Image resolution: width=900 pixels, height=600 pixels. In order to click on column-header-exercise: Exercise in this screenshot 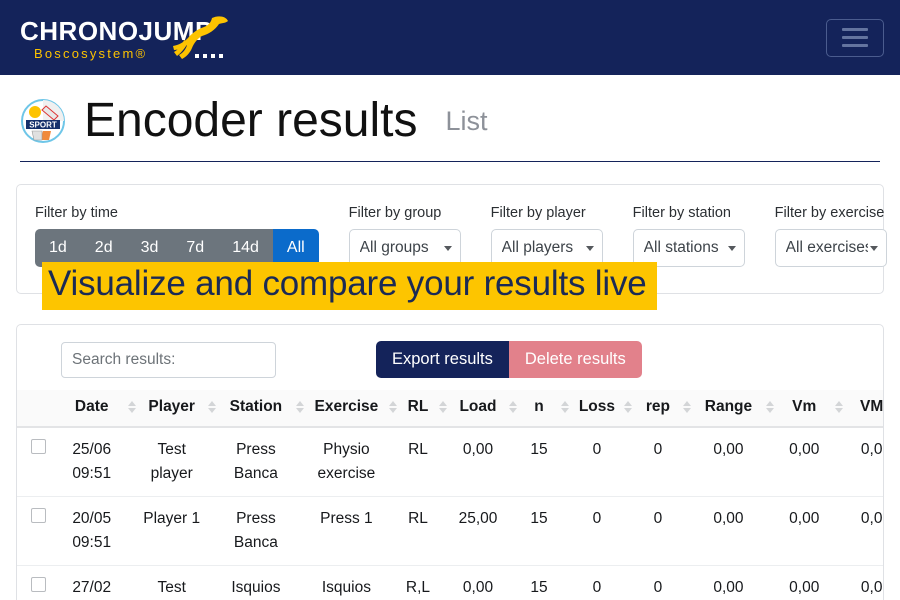, I will do `click(346, 409)`.